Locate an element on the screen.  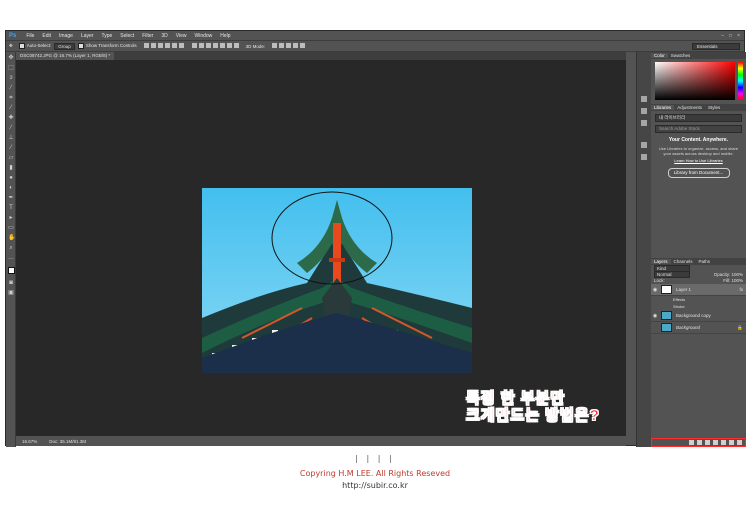
fx-icon: fx is located at coordinates (742, 289).